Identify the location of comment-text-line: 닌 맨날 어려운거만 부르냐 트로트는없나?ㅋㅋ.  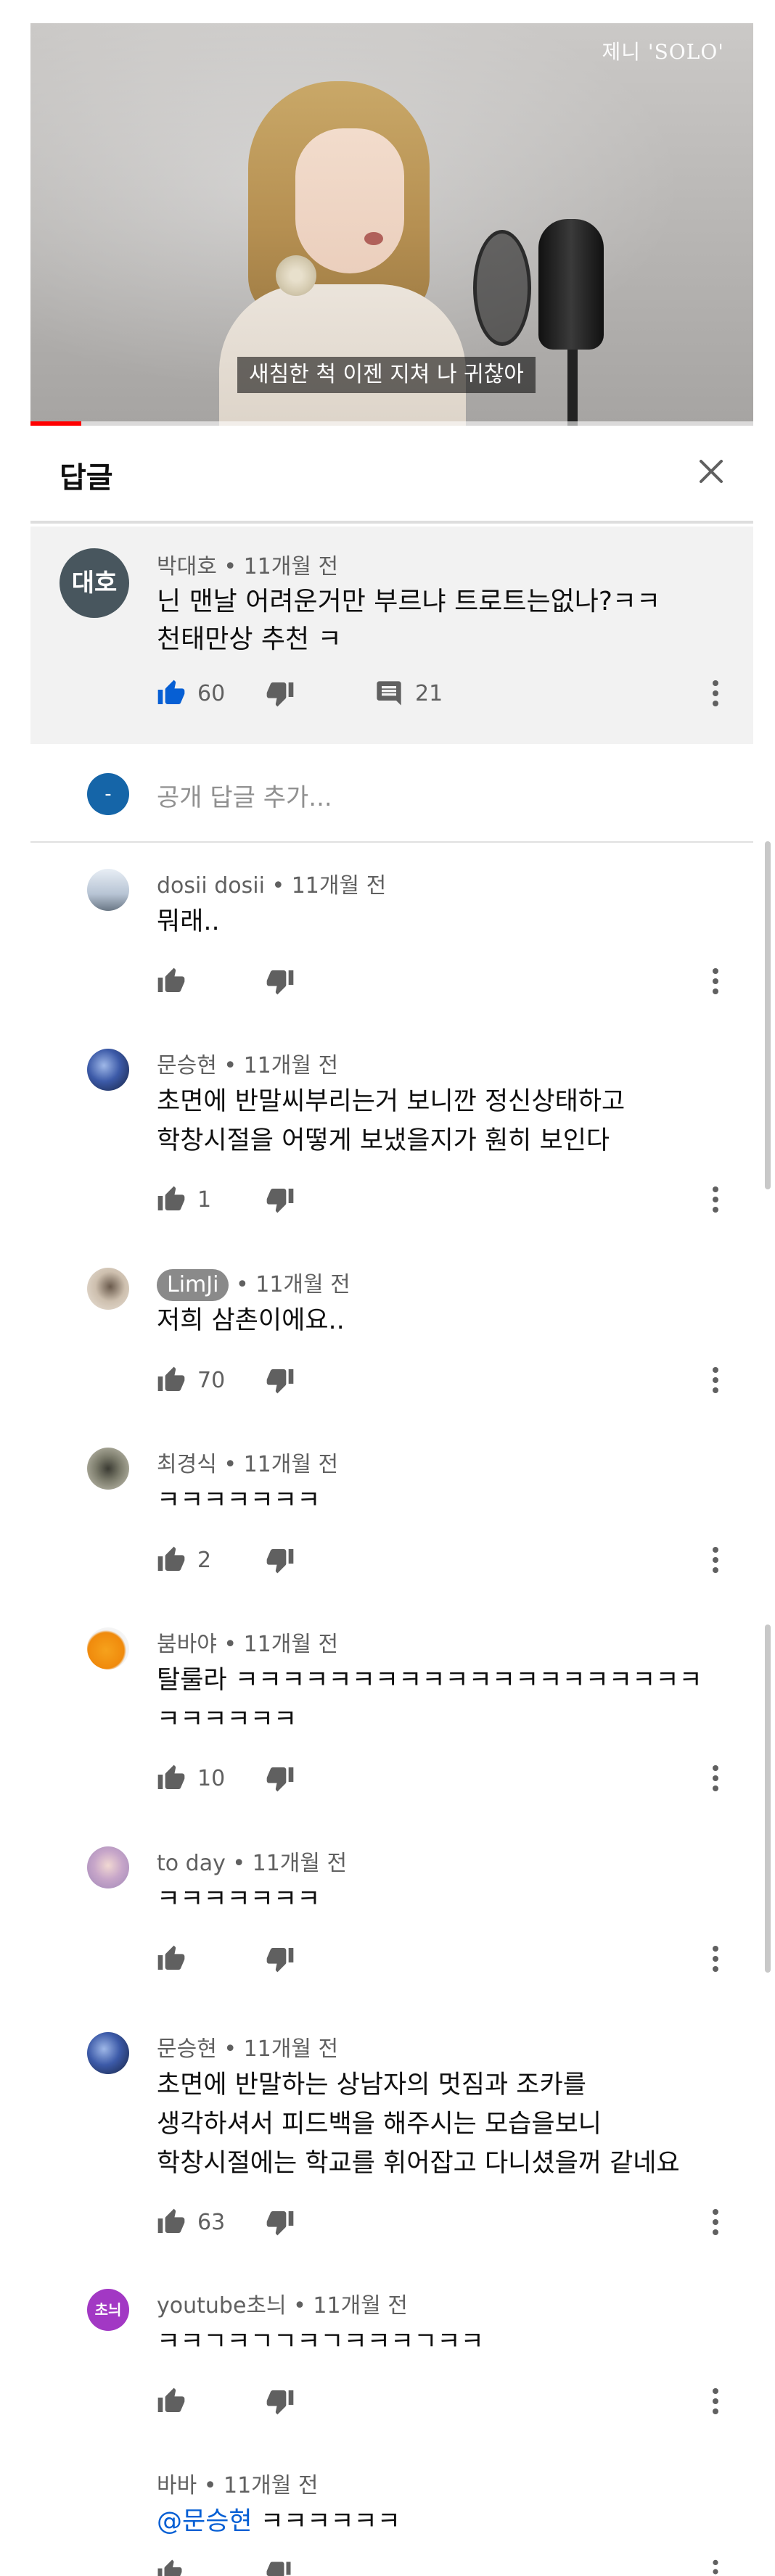
(409, 601).